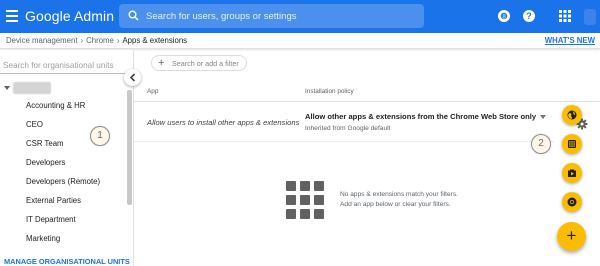 This screenshot has width=600, height=266. What do you see at coordinates (541, 144) in the screenshot?
I see `callout-2: 2` at bounding box center [541, 144].